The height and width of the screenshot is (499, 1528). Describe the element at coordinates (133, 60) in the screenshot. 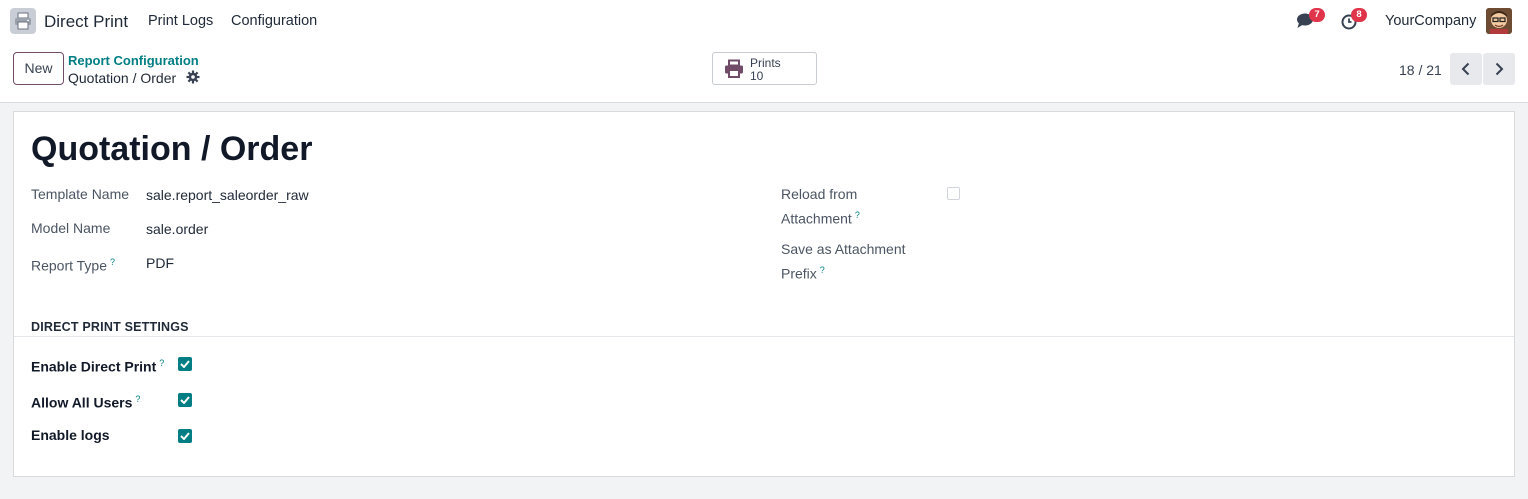

I see `breadcrumb-report-configuration: Report Configuration` at that location.